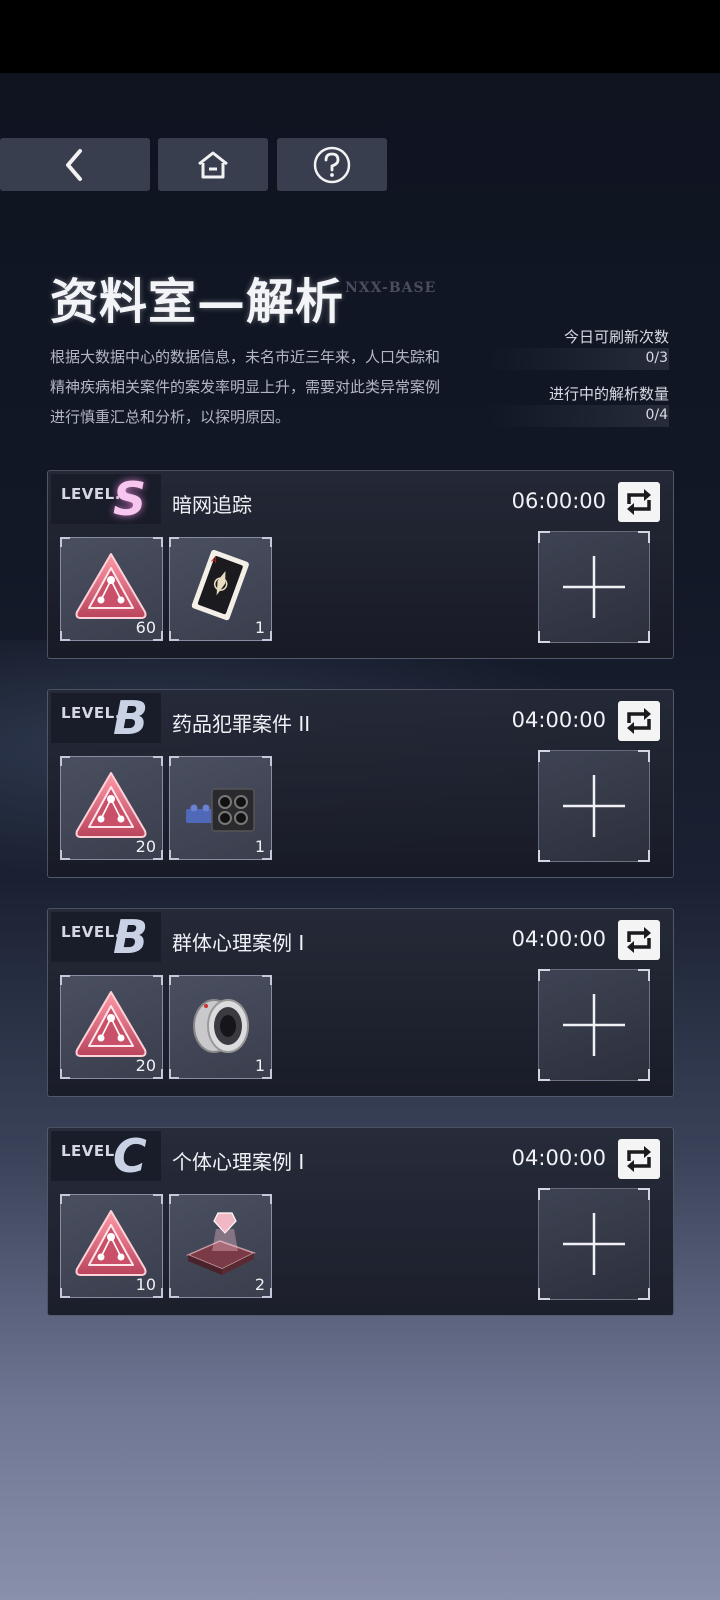 The width and height of the screenshot is (720, 1600). Describe the element at coordinates (391, 288) in the screenshot. I see `page-tag: NXX-BASE` at that location.